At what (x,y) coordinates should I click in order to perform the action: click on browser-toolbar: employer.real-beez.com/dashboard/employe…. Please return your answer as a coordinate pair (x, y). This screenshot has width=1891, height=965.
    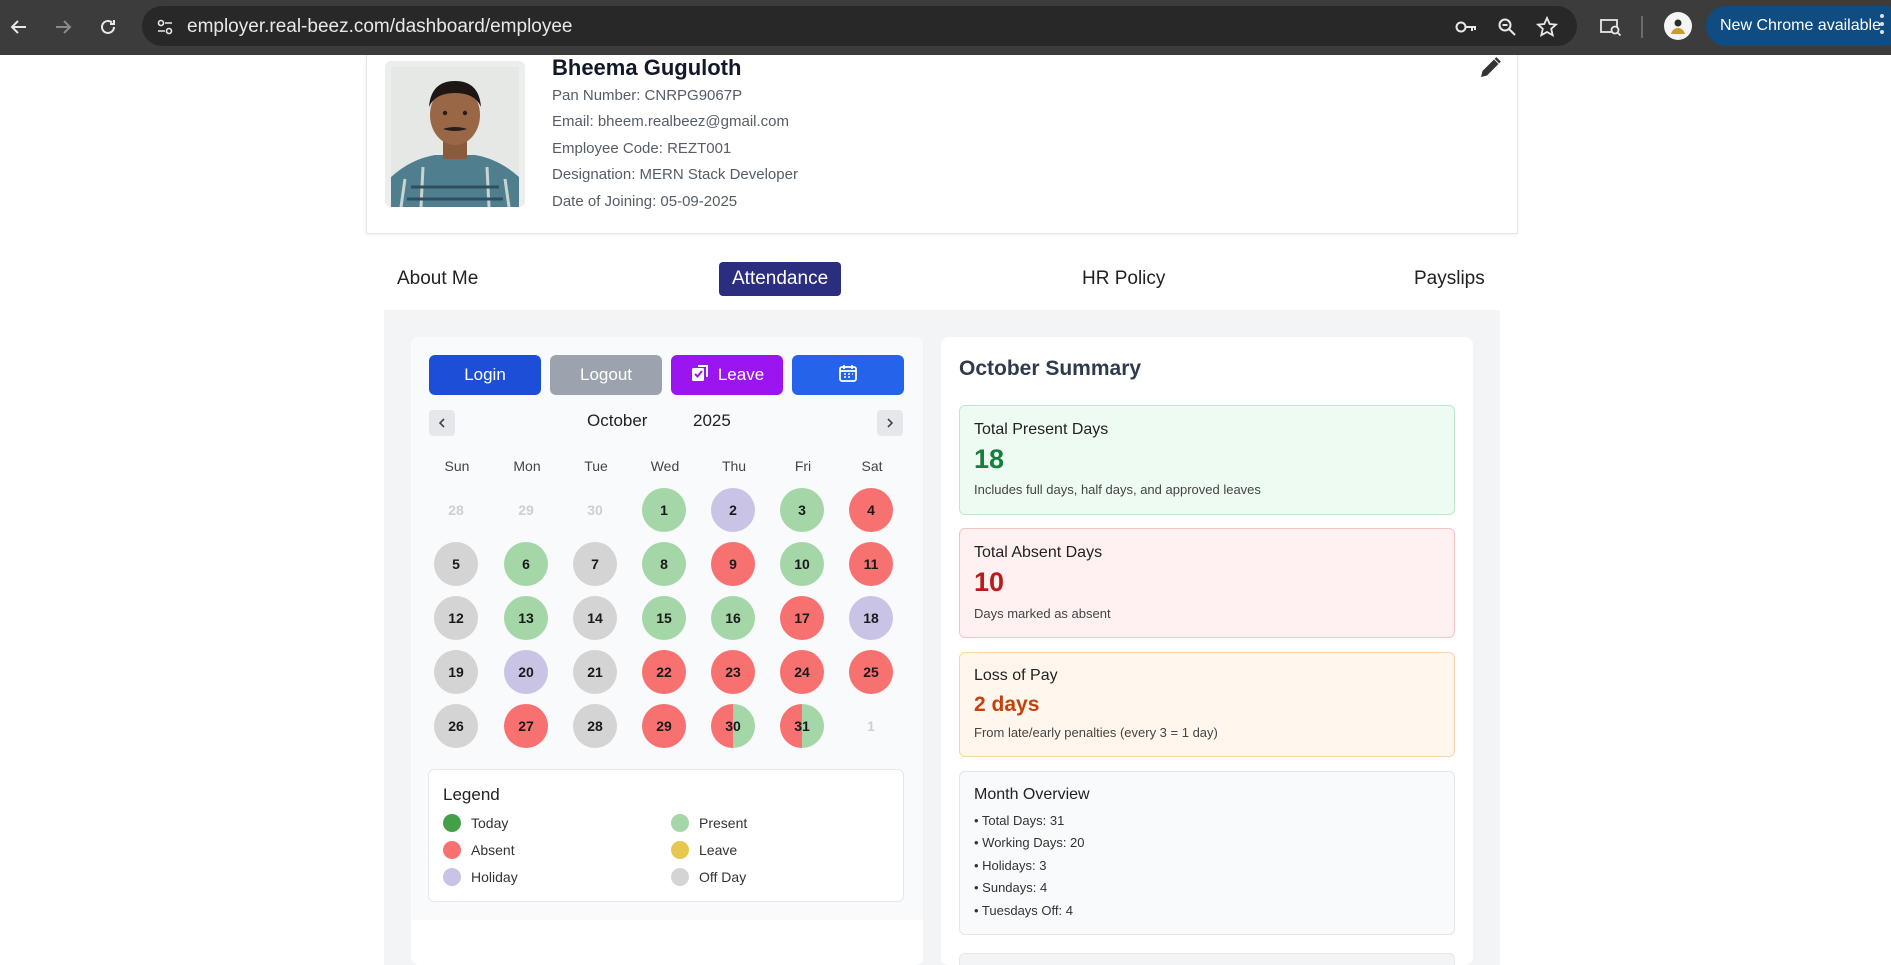
    Looking at the image, I should click on (945, 27).